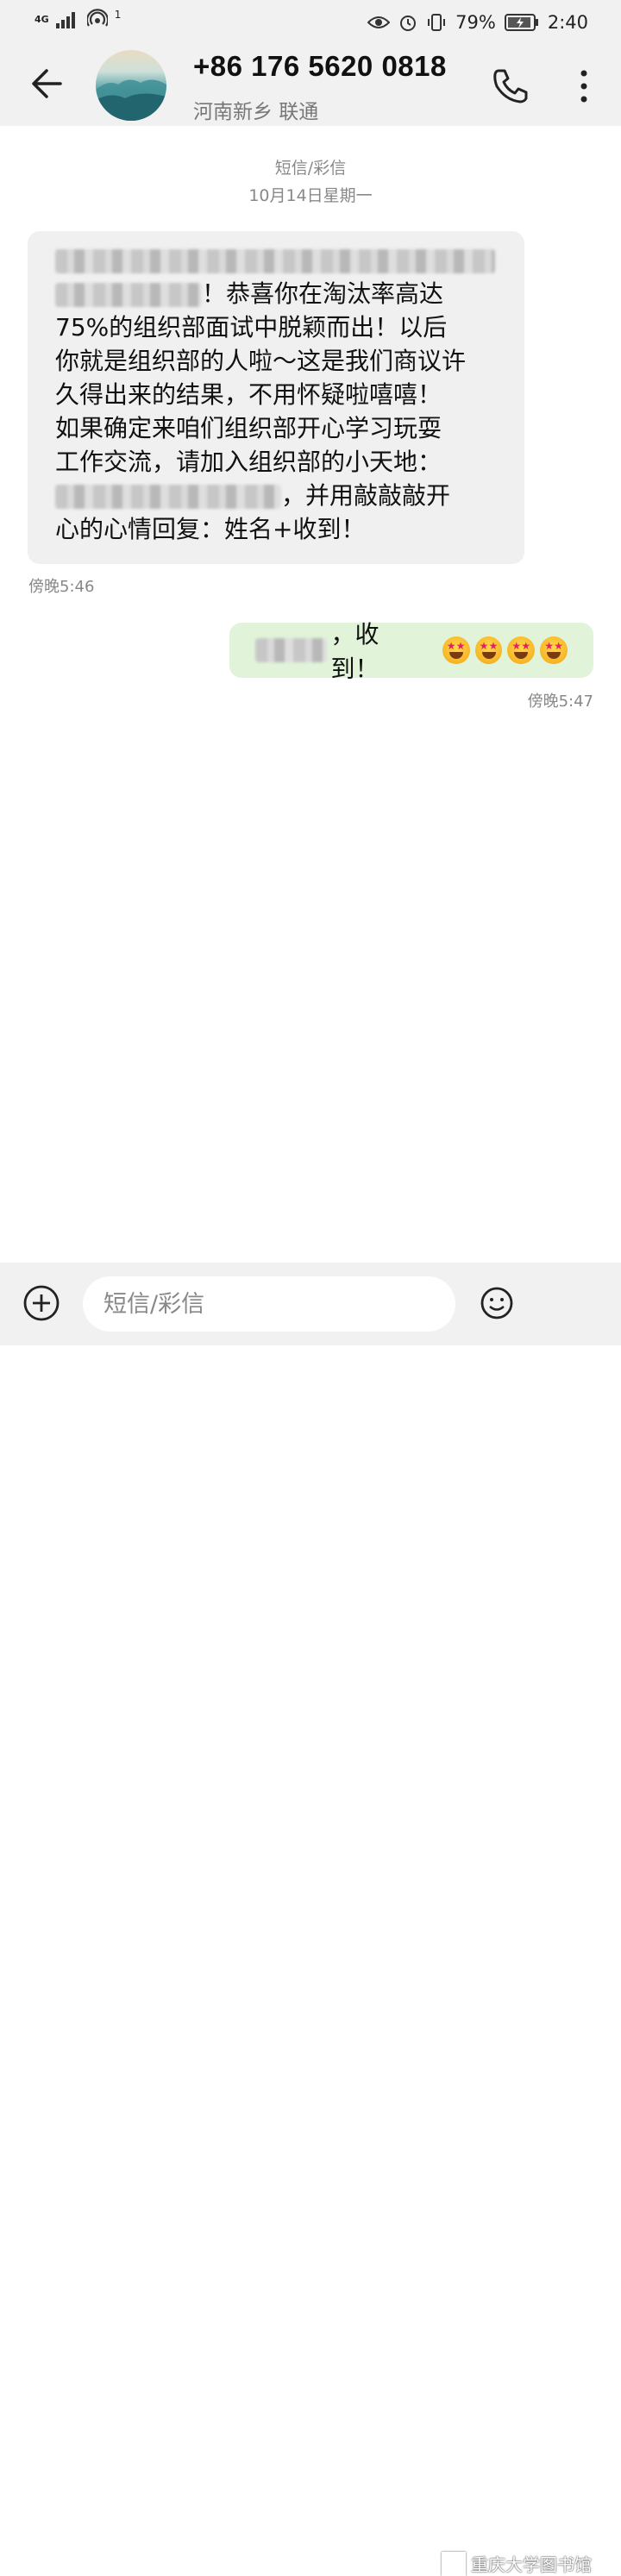  Describe the element at coordinates (65, 20) in the screenshot. I see `signal-icon` at that location.